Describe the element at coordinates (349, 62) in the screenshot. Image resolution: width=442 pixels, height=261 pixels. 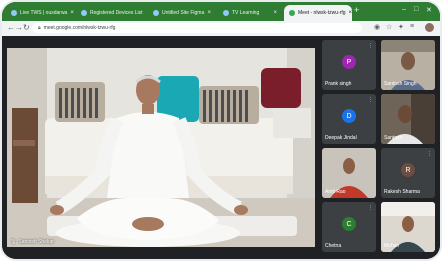
I see `participant-avatar: P` at that location.